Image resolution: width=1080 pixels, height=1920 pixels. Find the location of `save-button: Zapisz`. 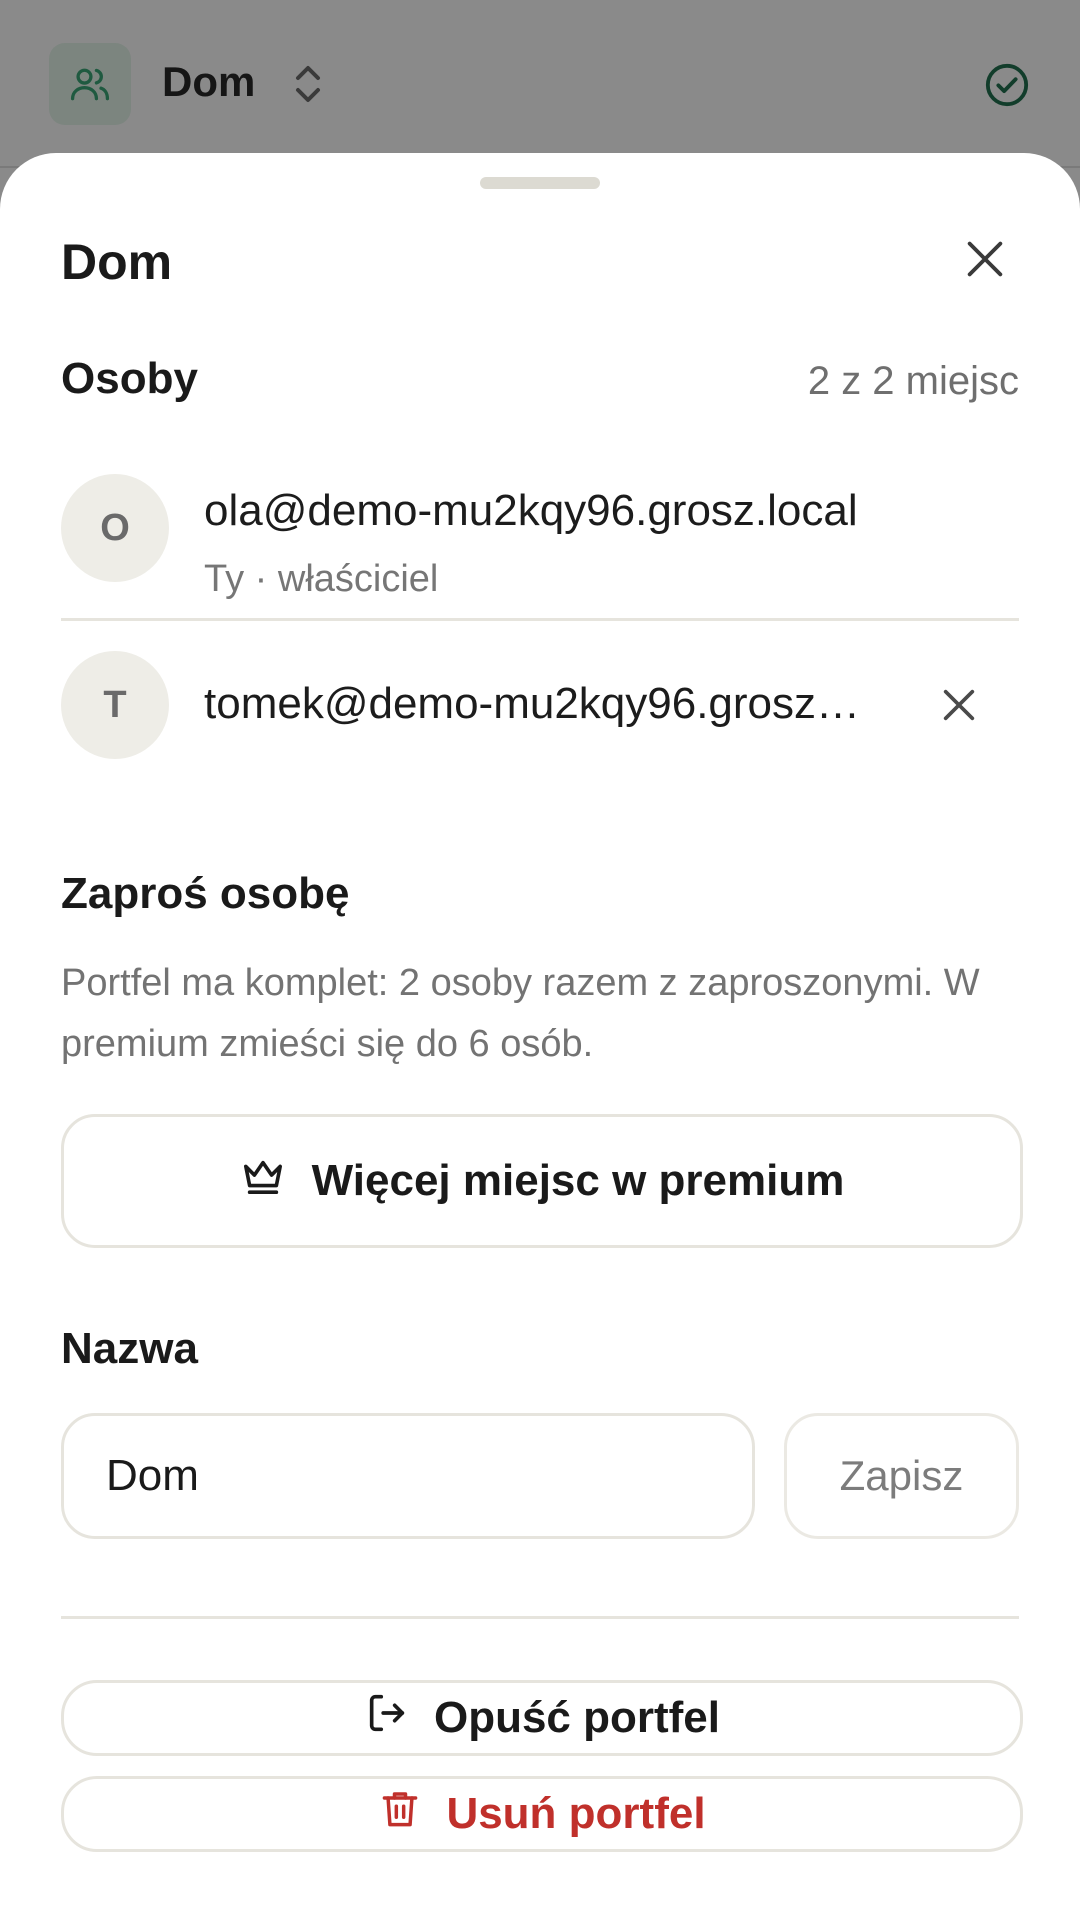

save-button: Zapisz is located at coordinates (901, 1476).